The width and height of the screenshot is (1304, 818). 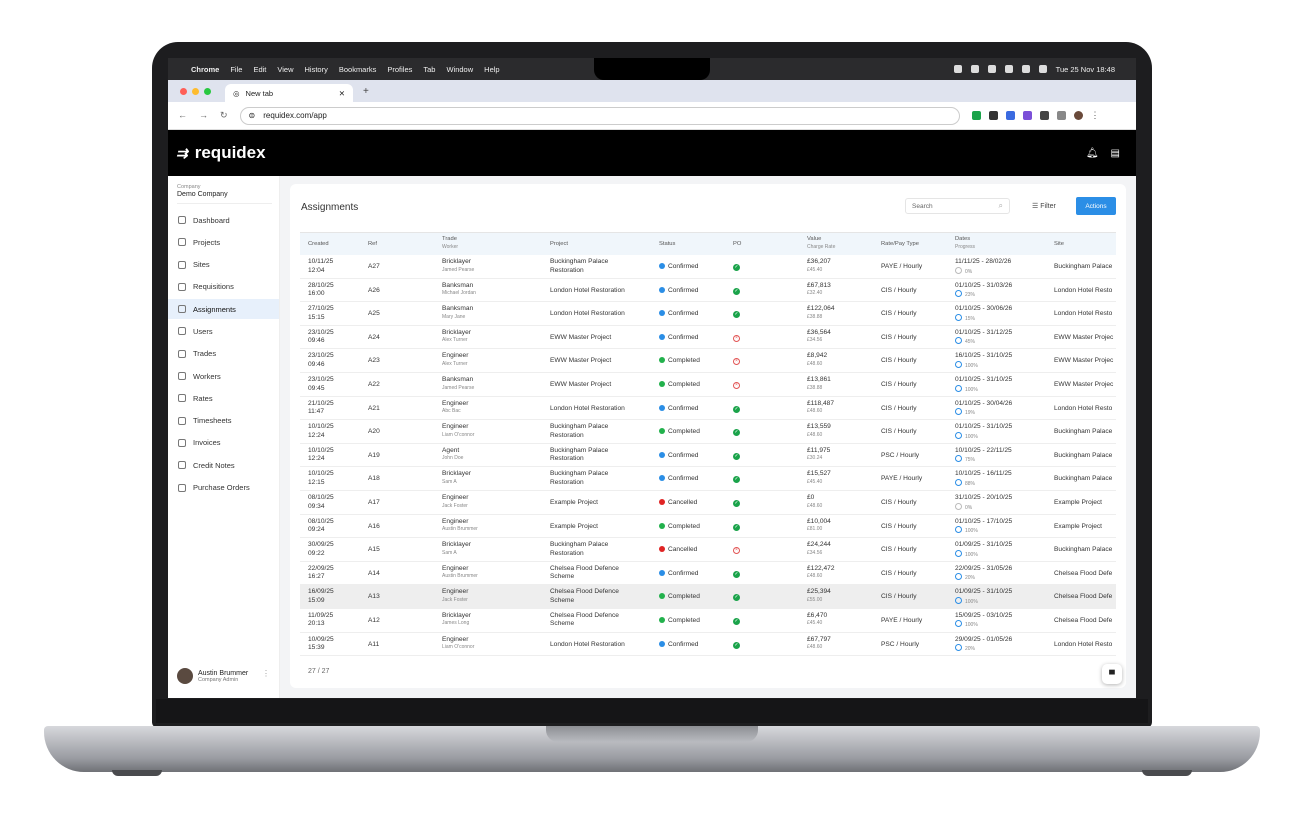 I want to click on sidebar-item-purchase-orders: Purchase Orders, so click(x=223, y=488).